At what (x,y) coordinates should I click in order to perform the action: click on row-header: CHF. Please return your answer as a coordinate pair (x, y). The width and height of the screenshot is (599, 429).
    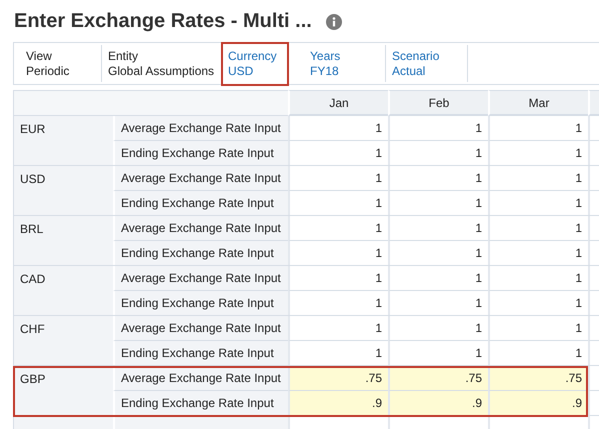
    Looking at the image, I should click on (63, 341).